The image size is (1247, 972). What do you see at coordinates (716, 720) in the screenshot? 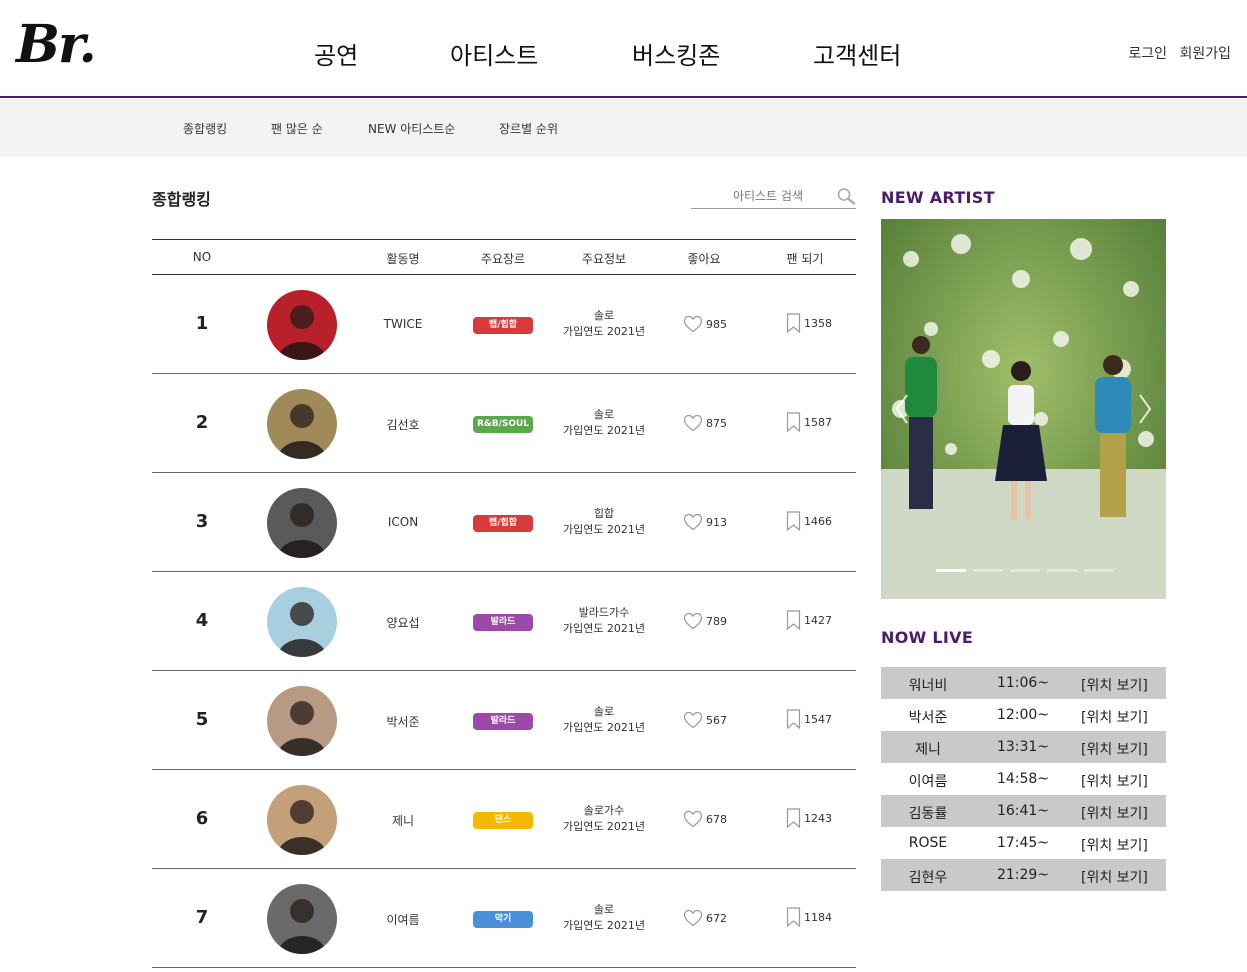
I see `like-count: 567` at bounding box center [716, 720].